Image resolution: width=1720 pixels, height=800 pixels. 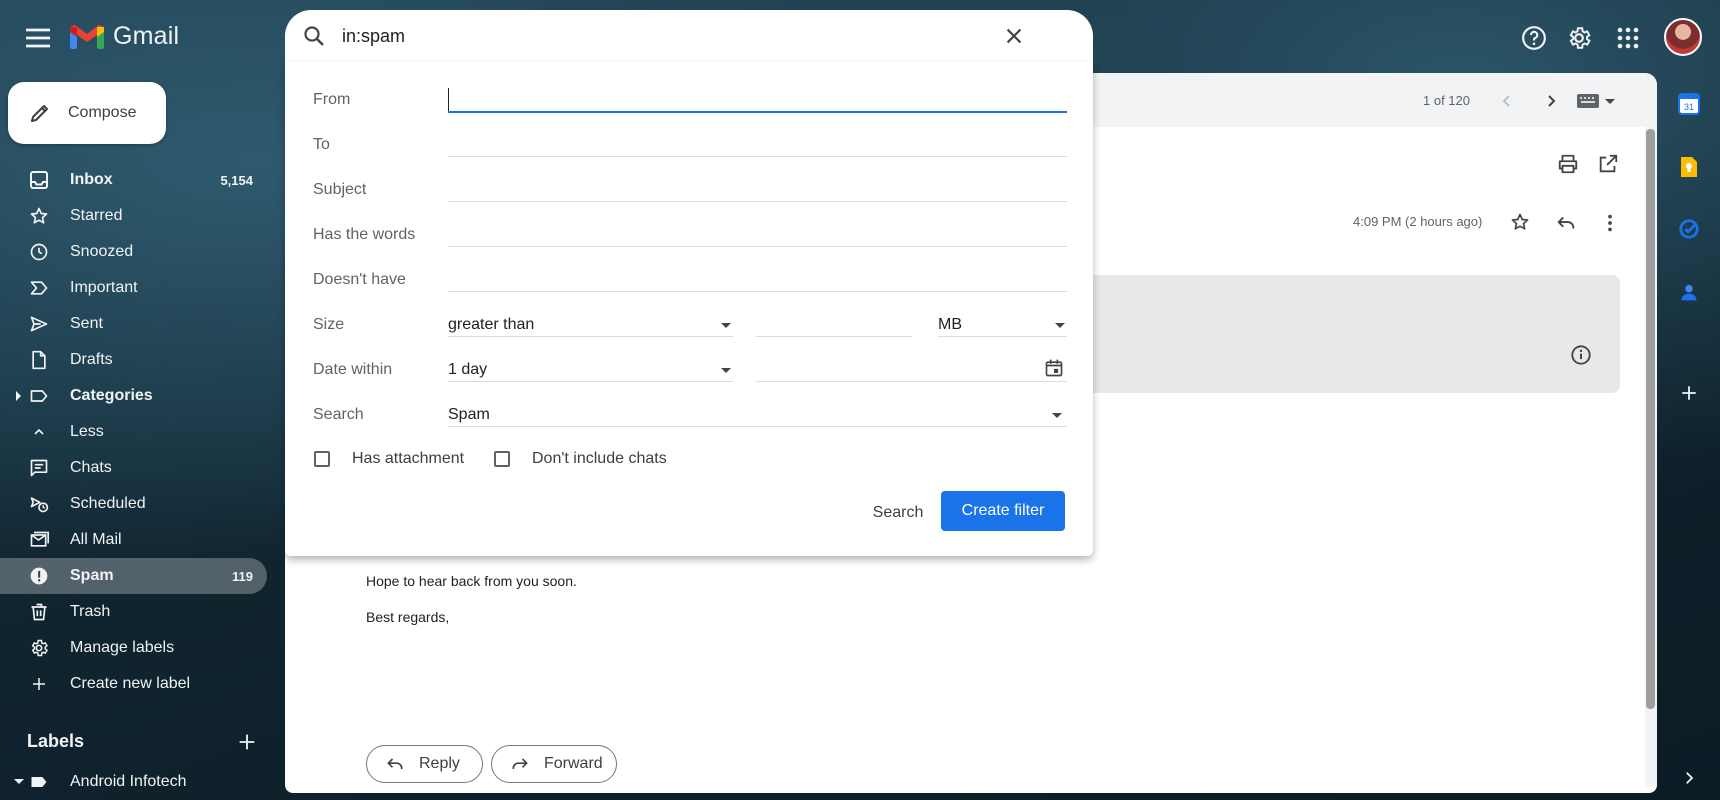 What do you see at coordinates (39, 576) in the screenshot?
I see `spam-icon` at bounding box center [39, 576].